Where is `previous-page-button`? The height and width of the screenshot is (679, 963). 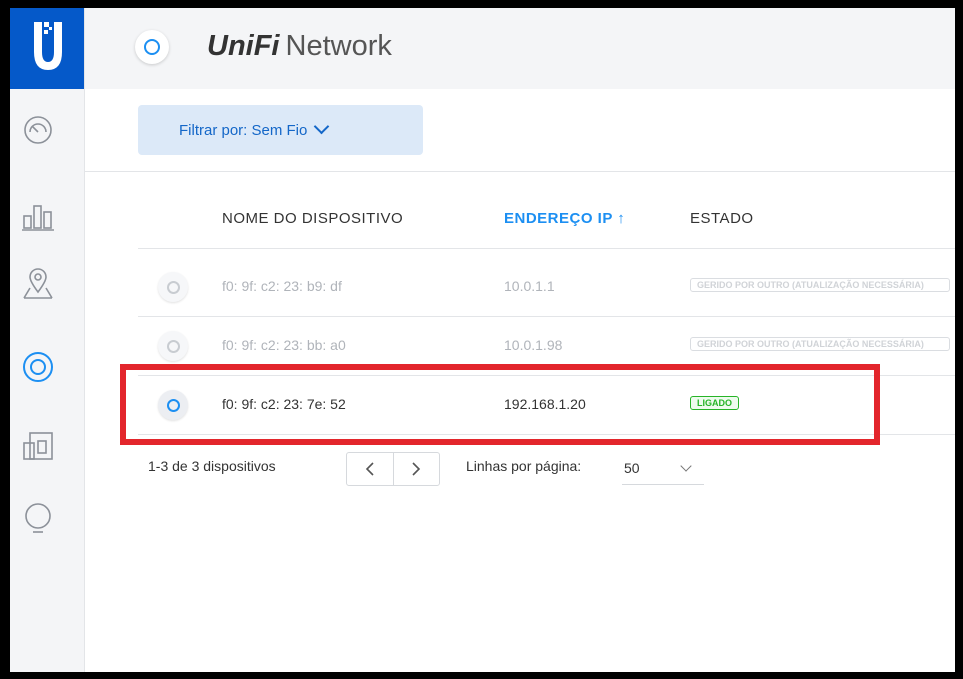
previous-page-button is located at coordinates (370, 469).